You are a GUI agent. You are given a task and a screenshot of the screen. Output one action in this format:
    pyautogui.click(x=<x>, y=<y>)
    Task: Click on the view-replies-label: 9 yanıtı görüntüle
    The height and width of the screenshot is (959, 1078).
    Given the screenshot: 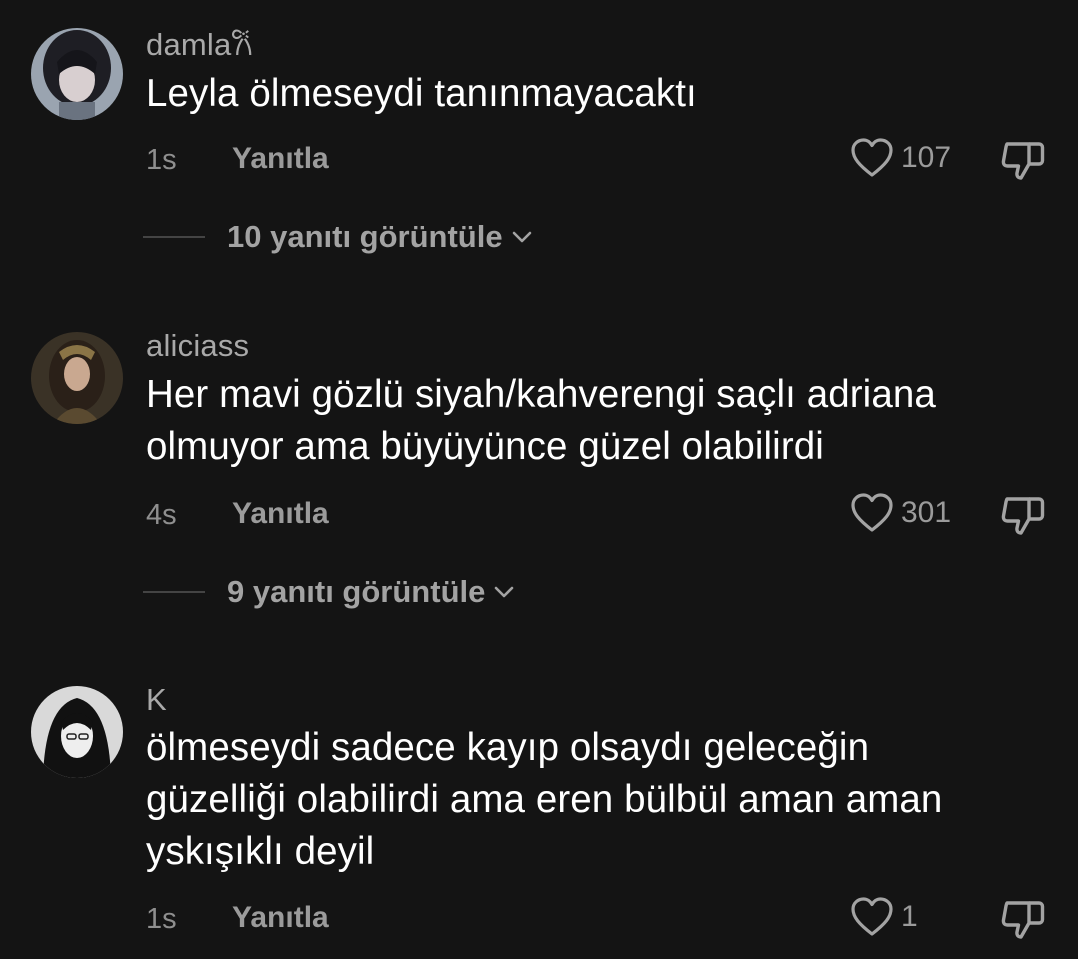 What is the action you would take?
    pyautogui.click(x=356, y=591)
    